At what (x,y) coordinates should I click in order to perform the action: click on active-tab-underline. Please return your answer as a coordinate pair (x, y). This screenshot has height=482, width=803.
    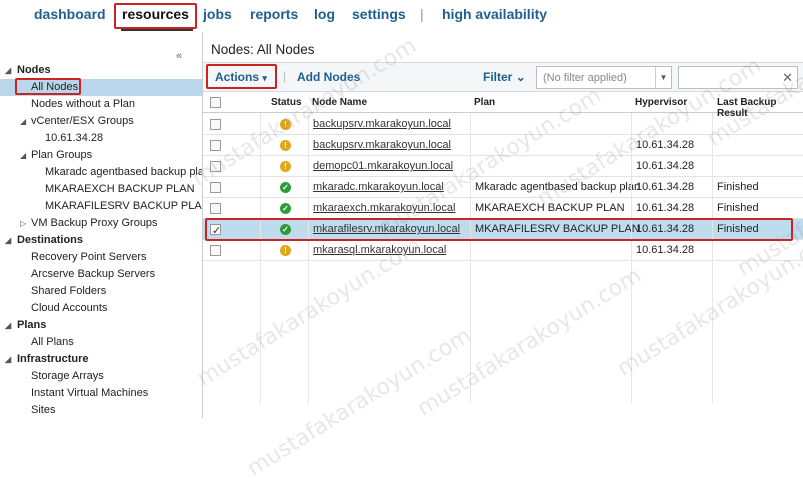
    Looking at the image, I should click on (157, 29).